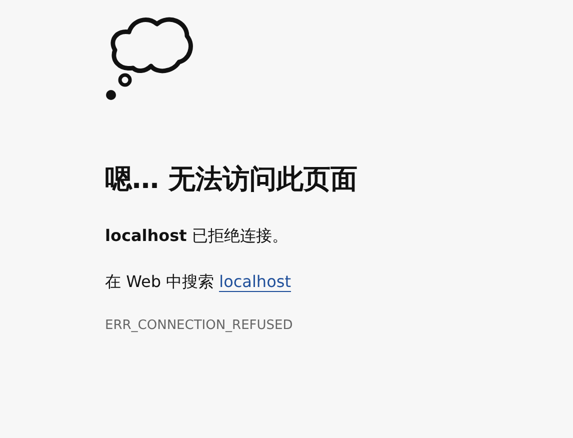 Image resolution: width=573 pixels, height=438 pixels. Describe the element at coordinates (198, 282) in the screenshot. I see `search-suggestion: 在 Web 中搜索 localhost` at that location.